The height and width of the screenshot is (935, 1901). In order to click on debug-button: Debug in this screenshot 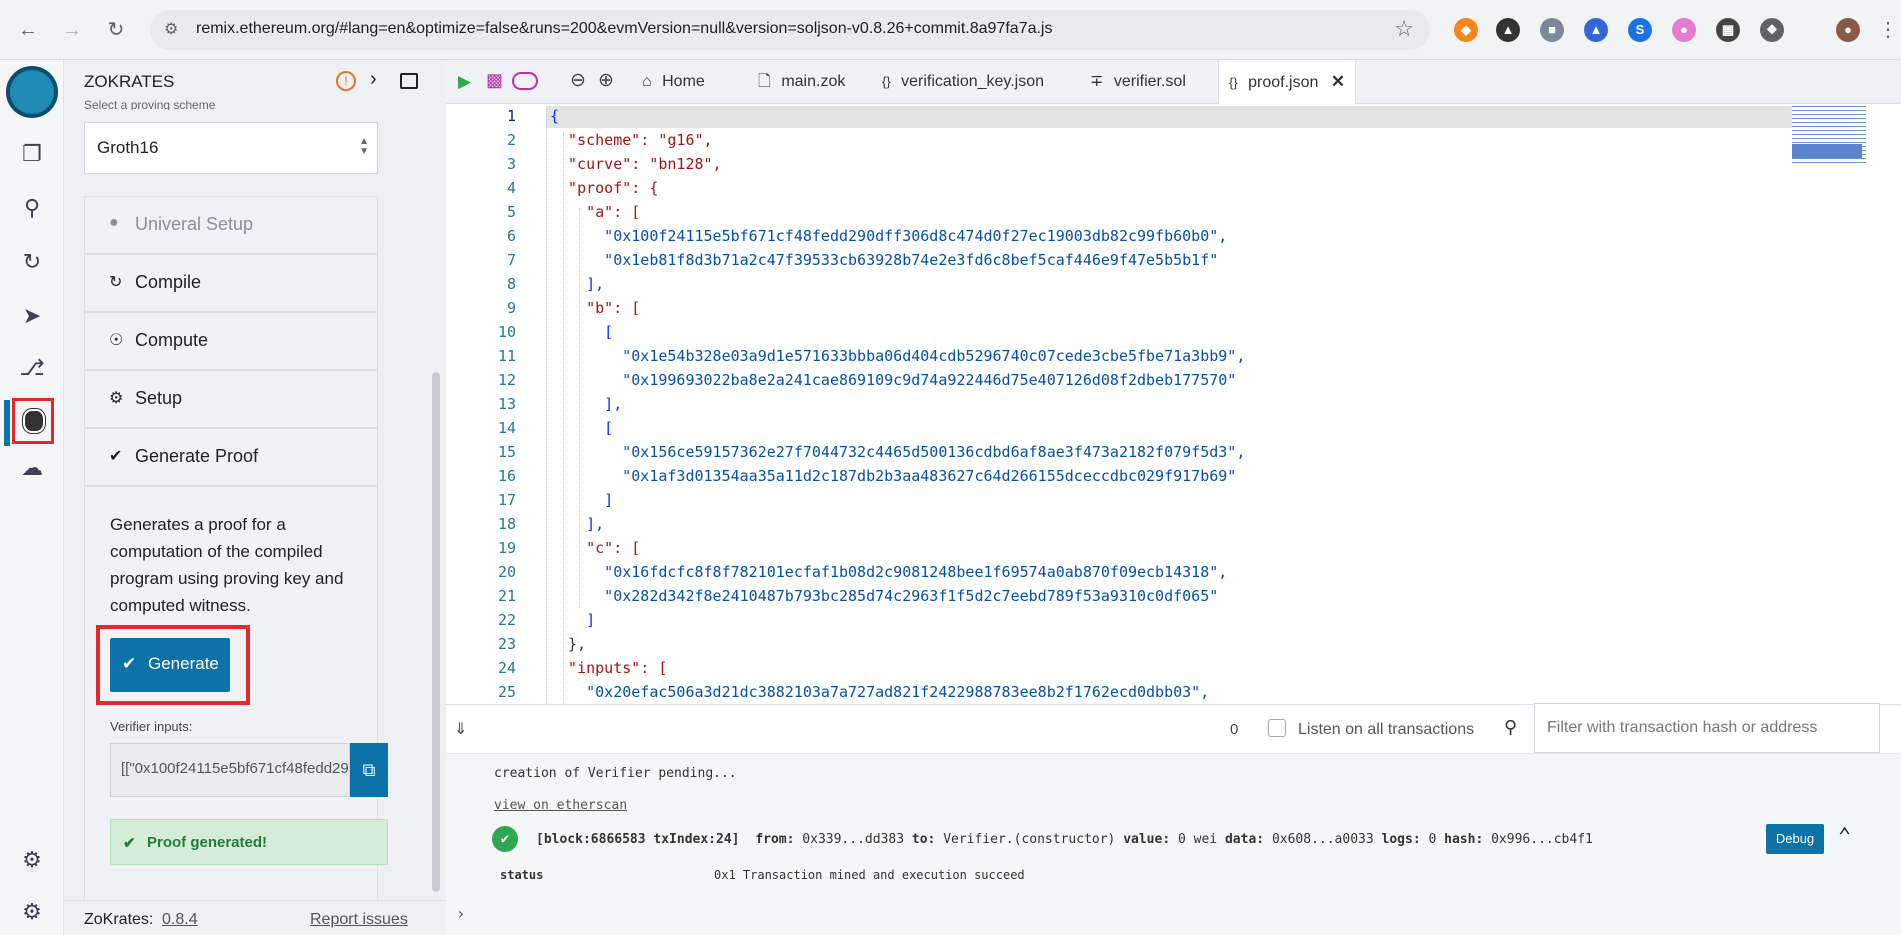, I will do `click(1795, 839)`.